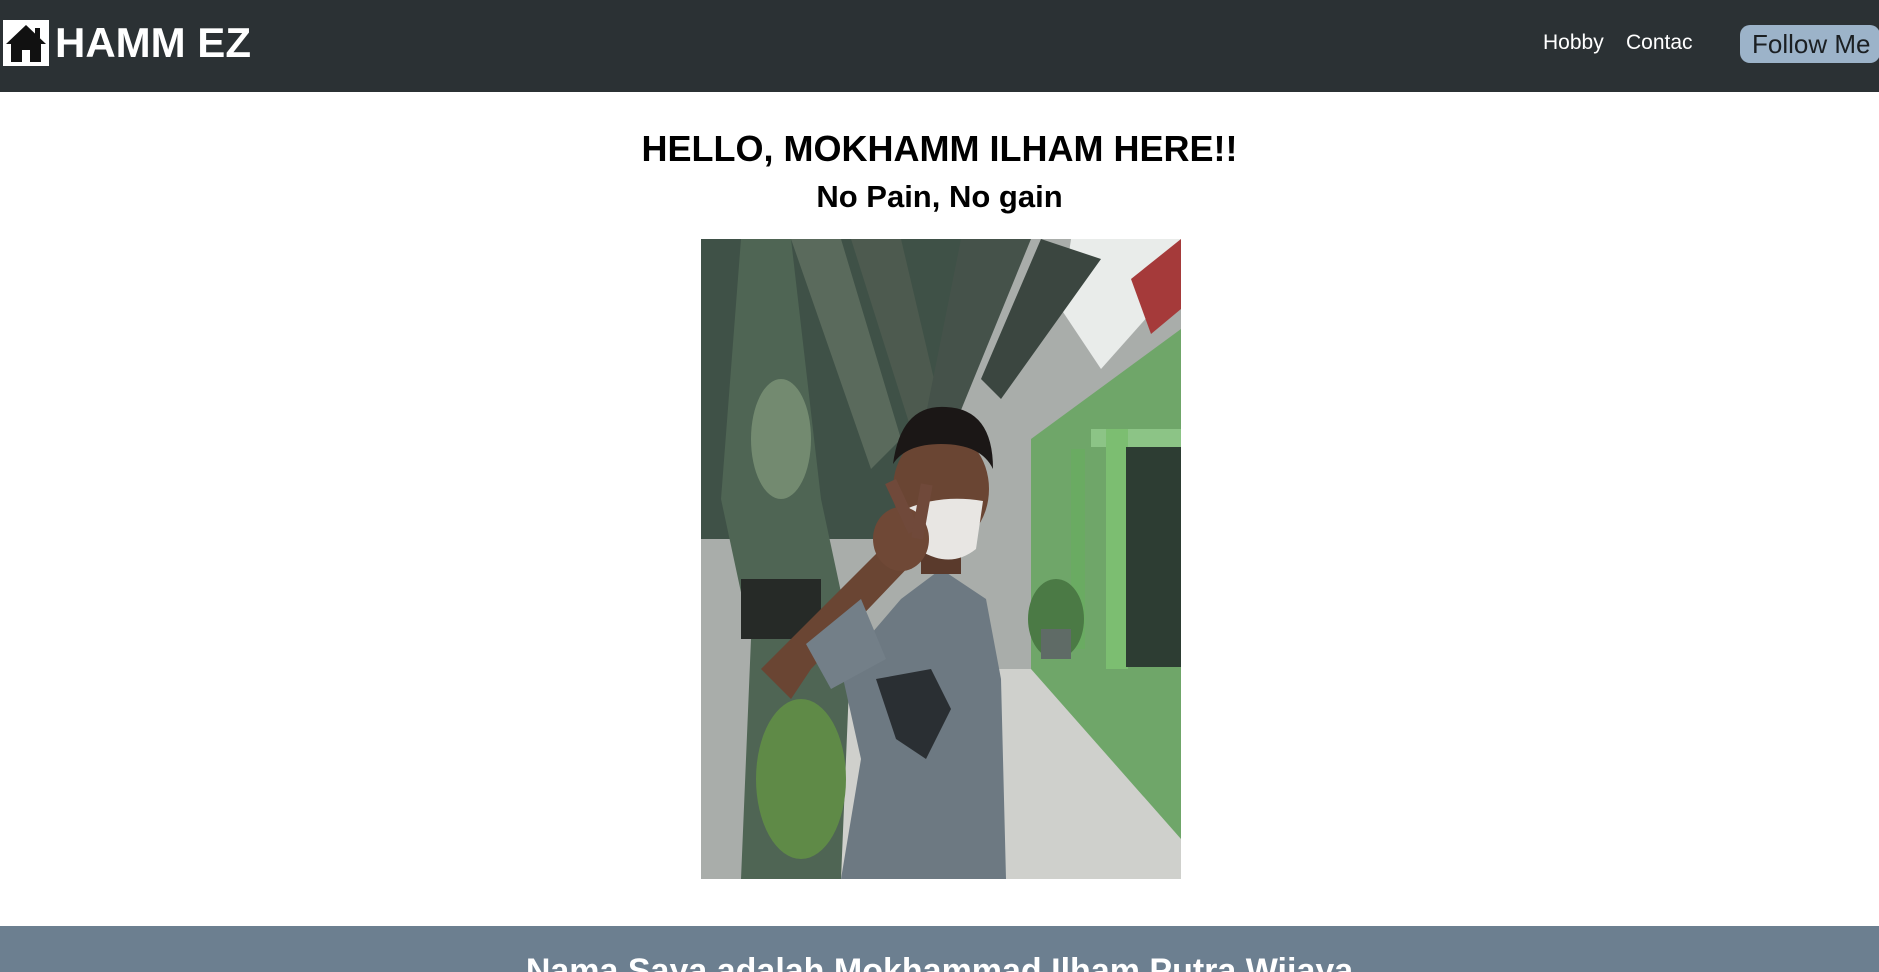 The height and width of the screenshot is (972, 1879). I want to click on nav-link-contac: Contac, so click(1659, 43).